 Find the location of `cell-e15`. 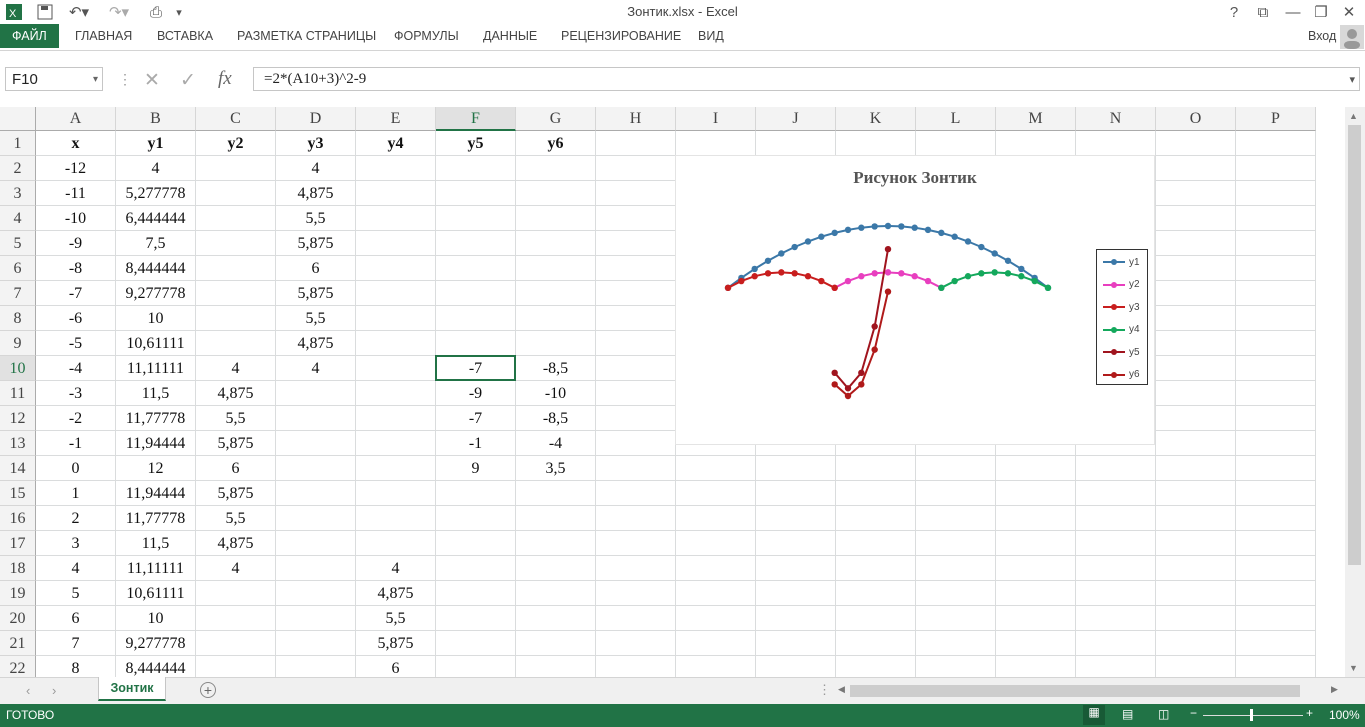

cell-e15 is located at coordinates (396, 493).